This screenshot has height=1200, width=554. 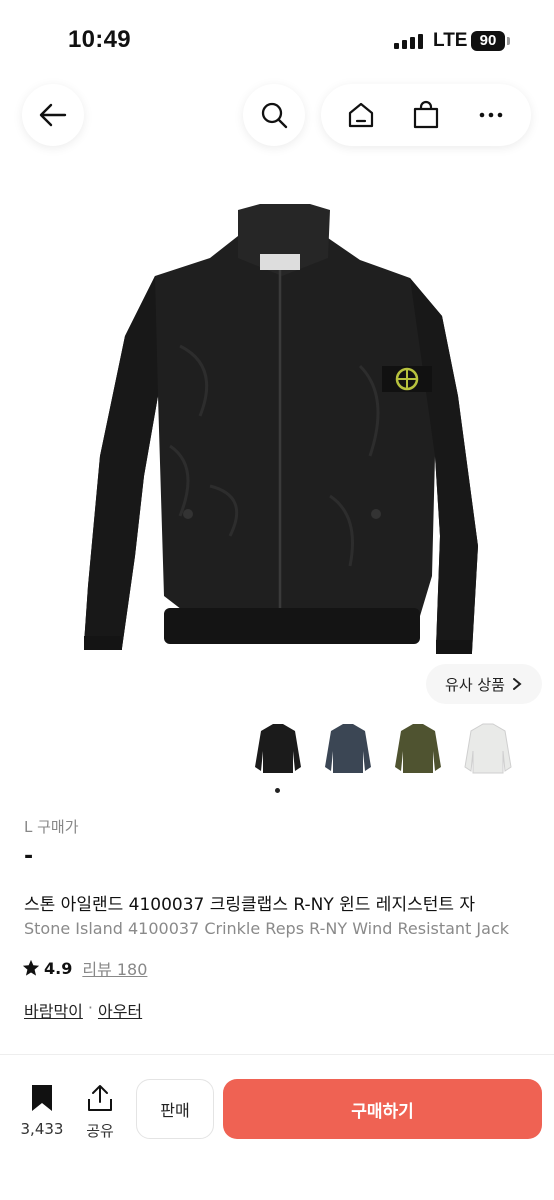 What do you see at coordinates (42, 1098) in the screenshot?
I see `bookmark-icon` at bounding box center [42, 1098].